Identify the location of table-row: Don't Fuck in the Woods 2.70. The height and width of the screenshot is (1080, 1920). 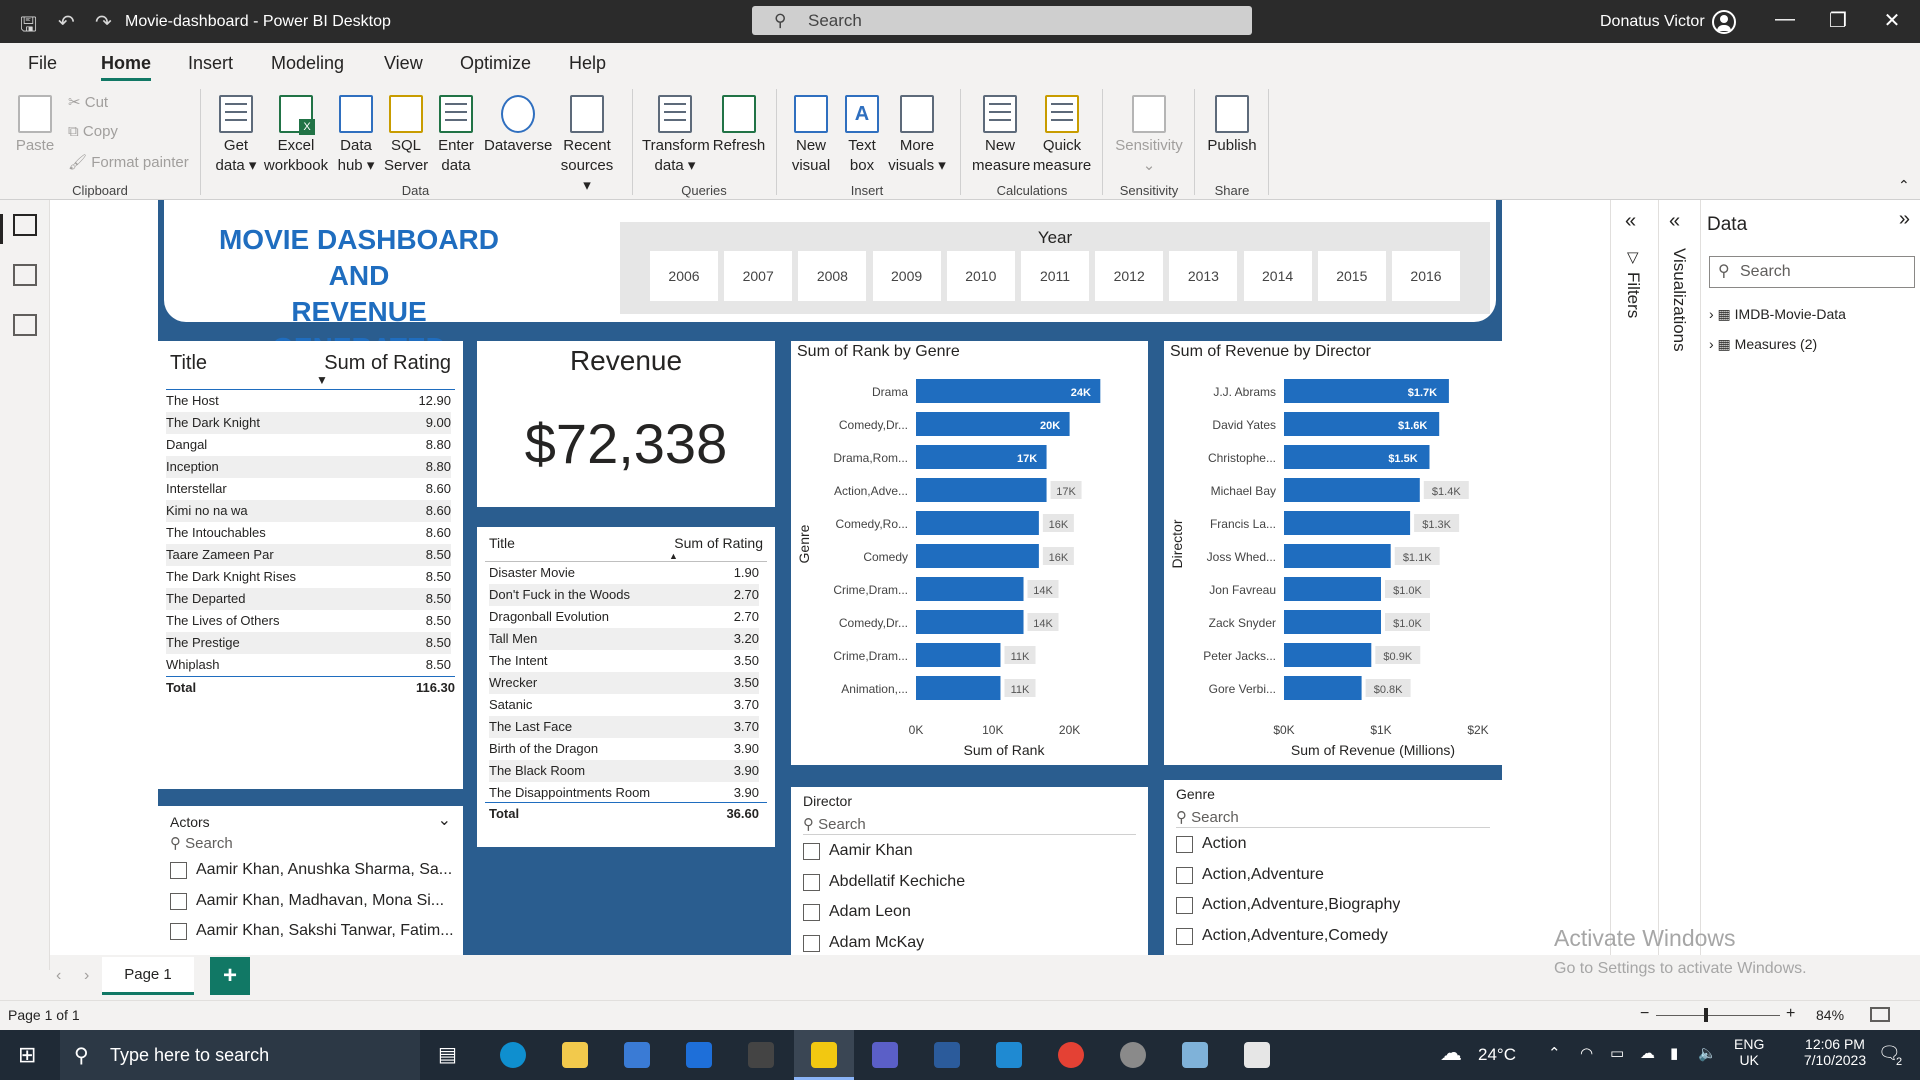
(624, 595).